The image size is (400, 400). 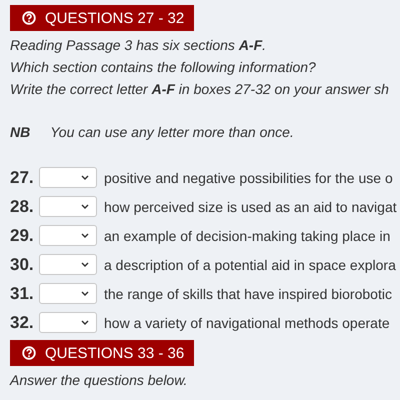 I want to click on section-title: QUESTIONS 33 - 36, so click(x=114, y=353).